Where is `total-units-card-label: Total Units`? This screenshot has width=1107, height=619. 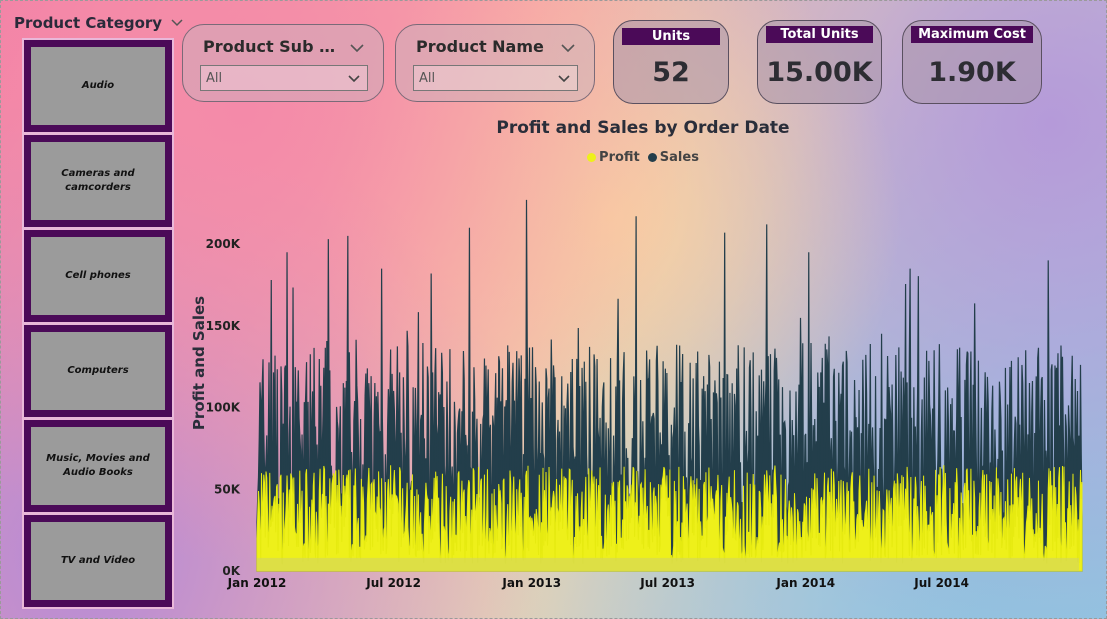
total-units-card-label: Total Units is located at coordinates (819, 34).